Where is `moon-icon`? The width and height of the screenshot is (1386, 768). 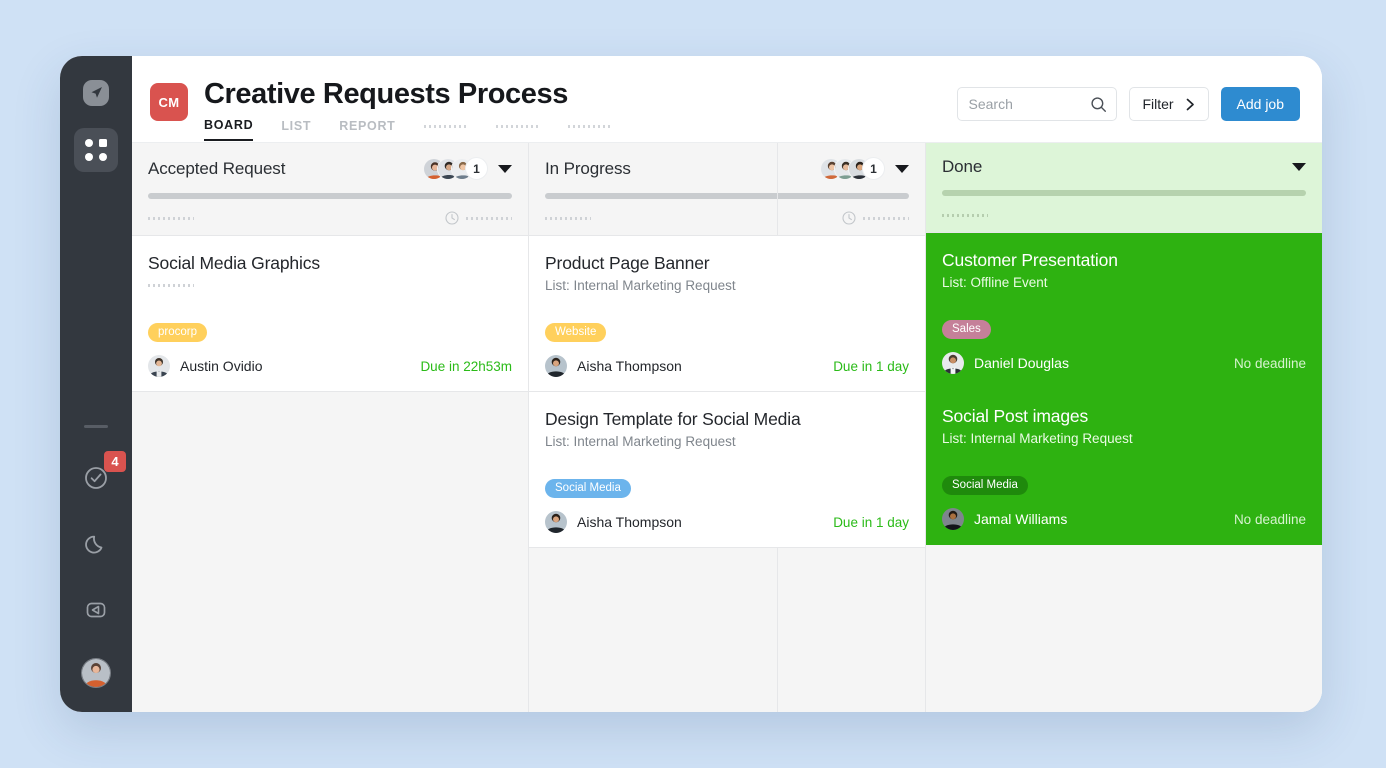 moon-icon is located at coordinates (94, 544).